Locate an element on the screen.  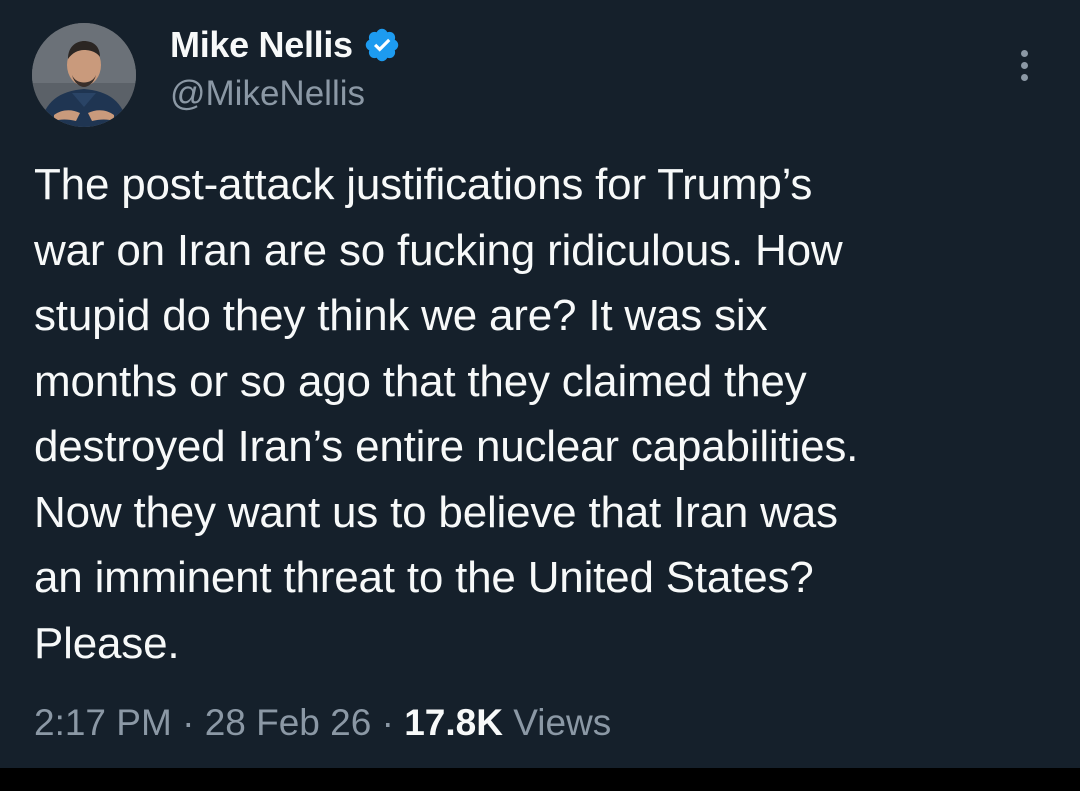
tweet-text-line: stupid do they think we are? It was six is located at coordinates (401, 315).